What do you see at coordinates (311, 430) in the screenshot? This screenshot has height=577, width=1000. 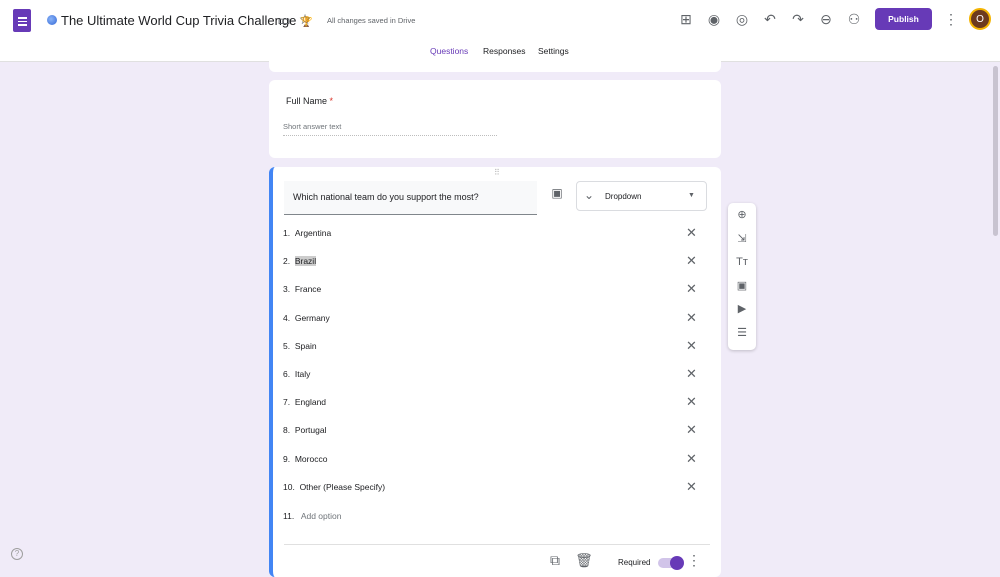 I see `option-label: Portugal` at bounding box center [311, 430].